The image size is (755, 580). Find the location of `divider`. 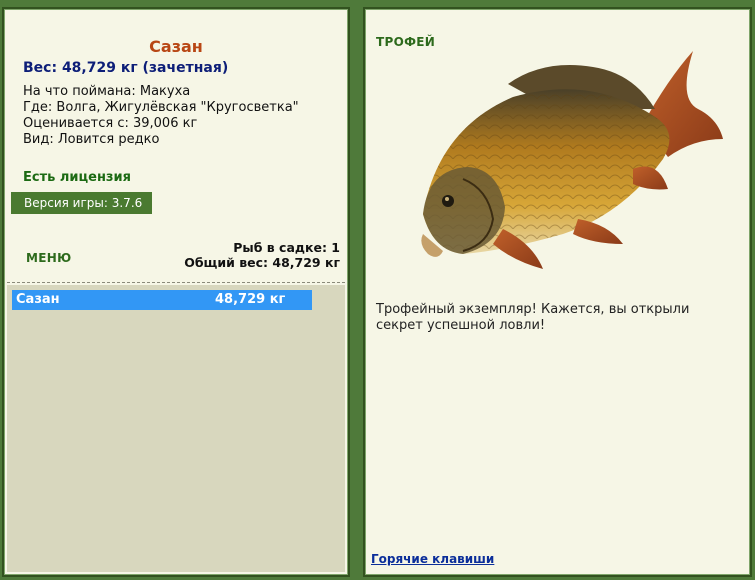

divider is located at coordinates (176, 282).